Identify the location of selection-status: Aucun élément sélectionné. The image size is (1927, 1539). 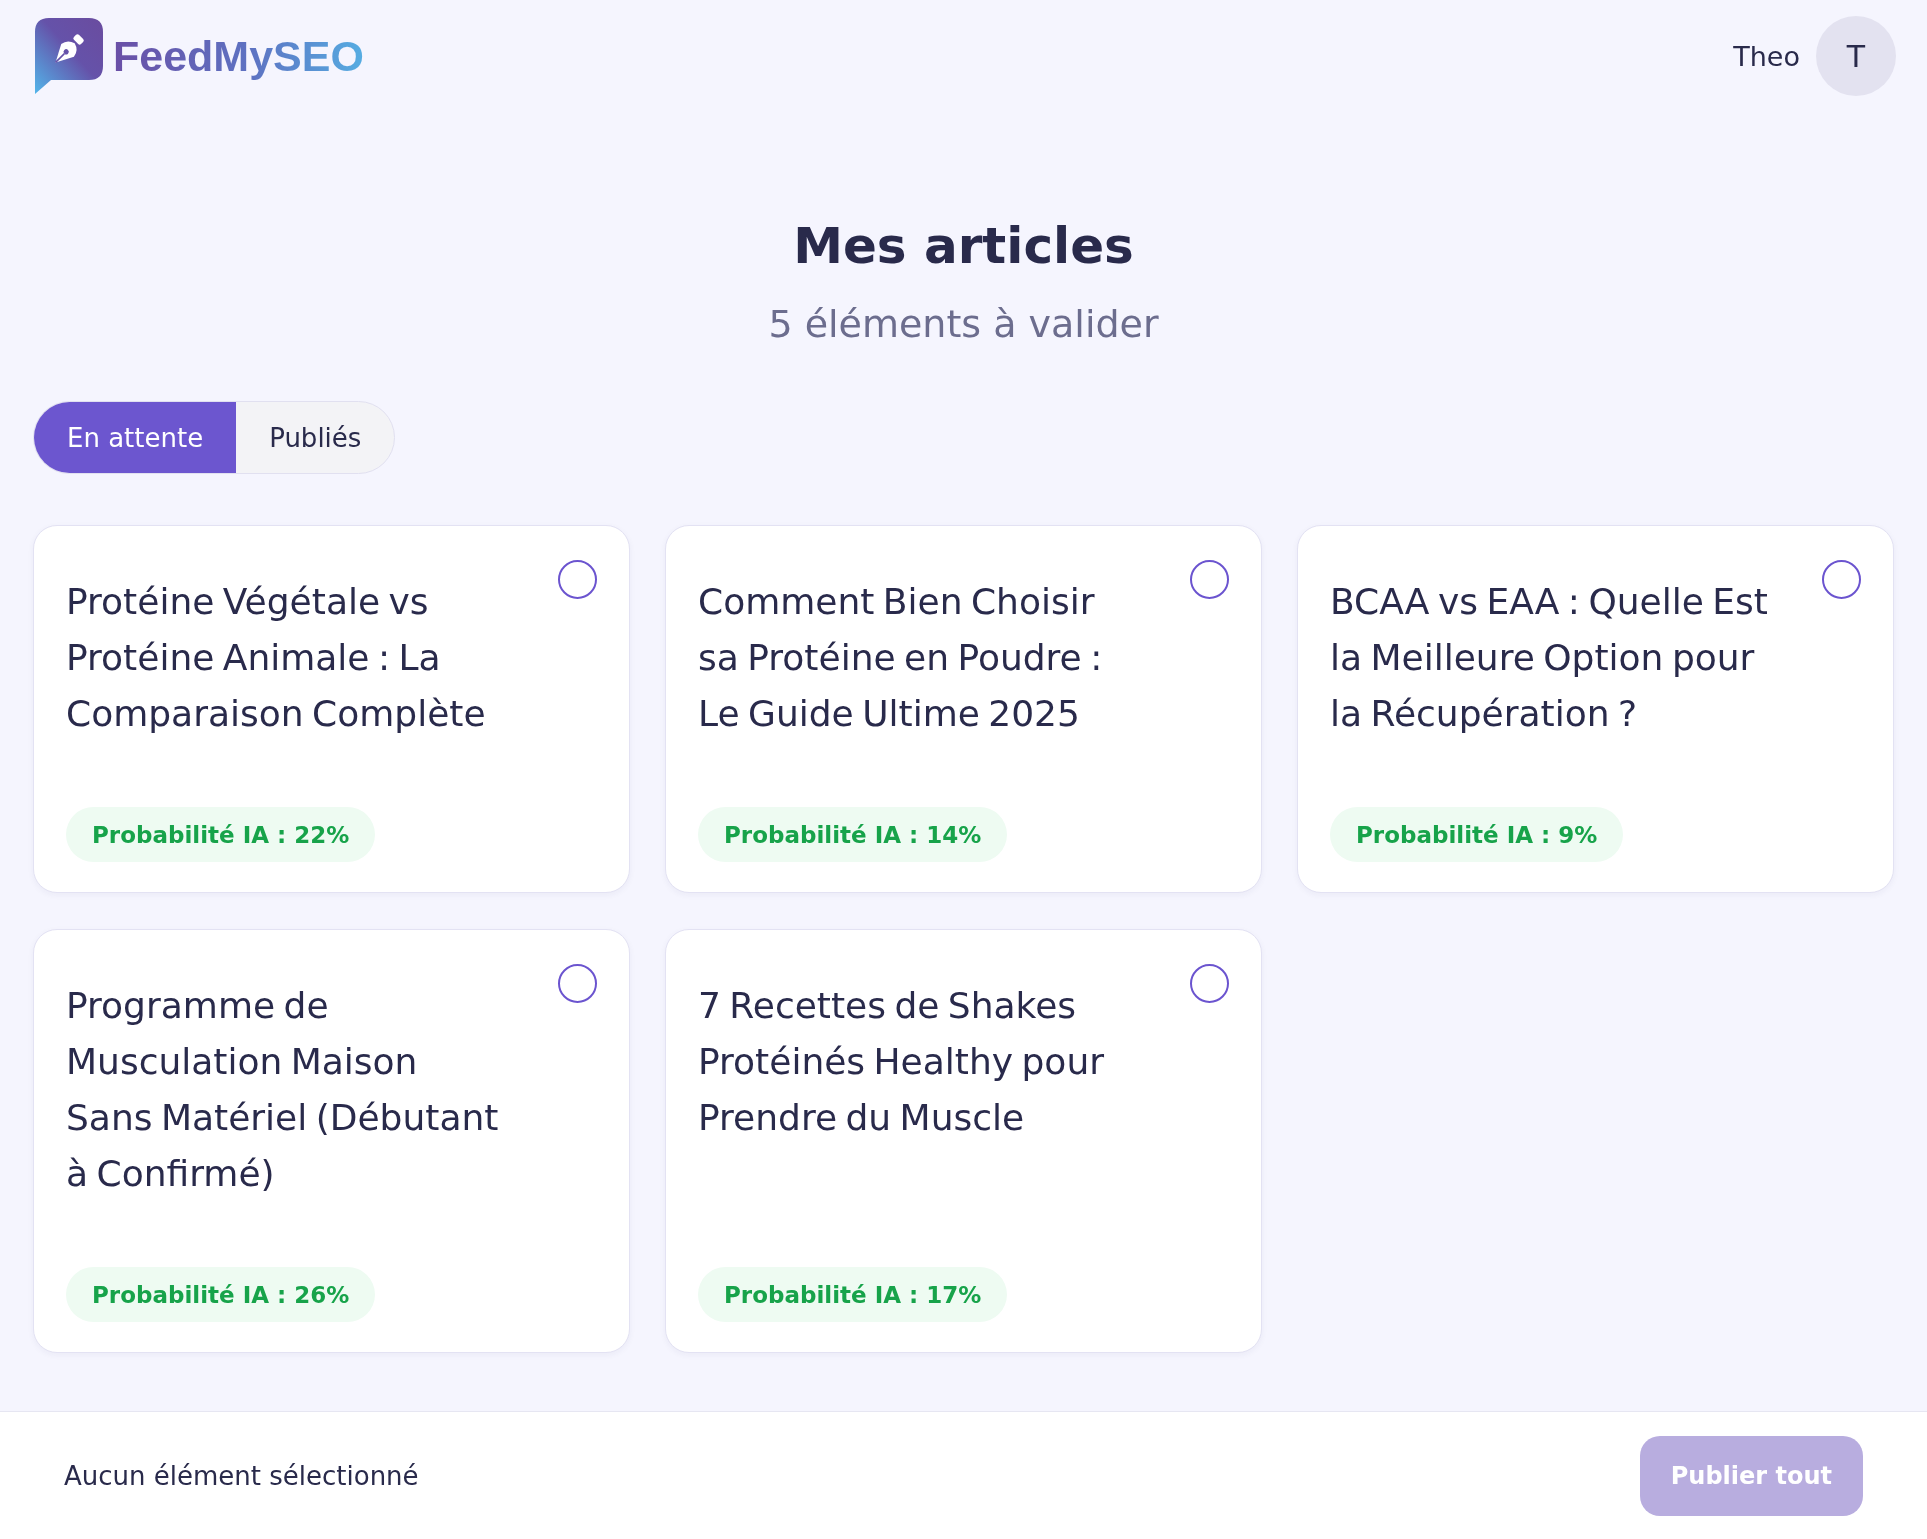
(241, 1475).